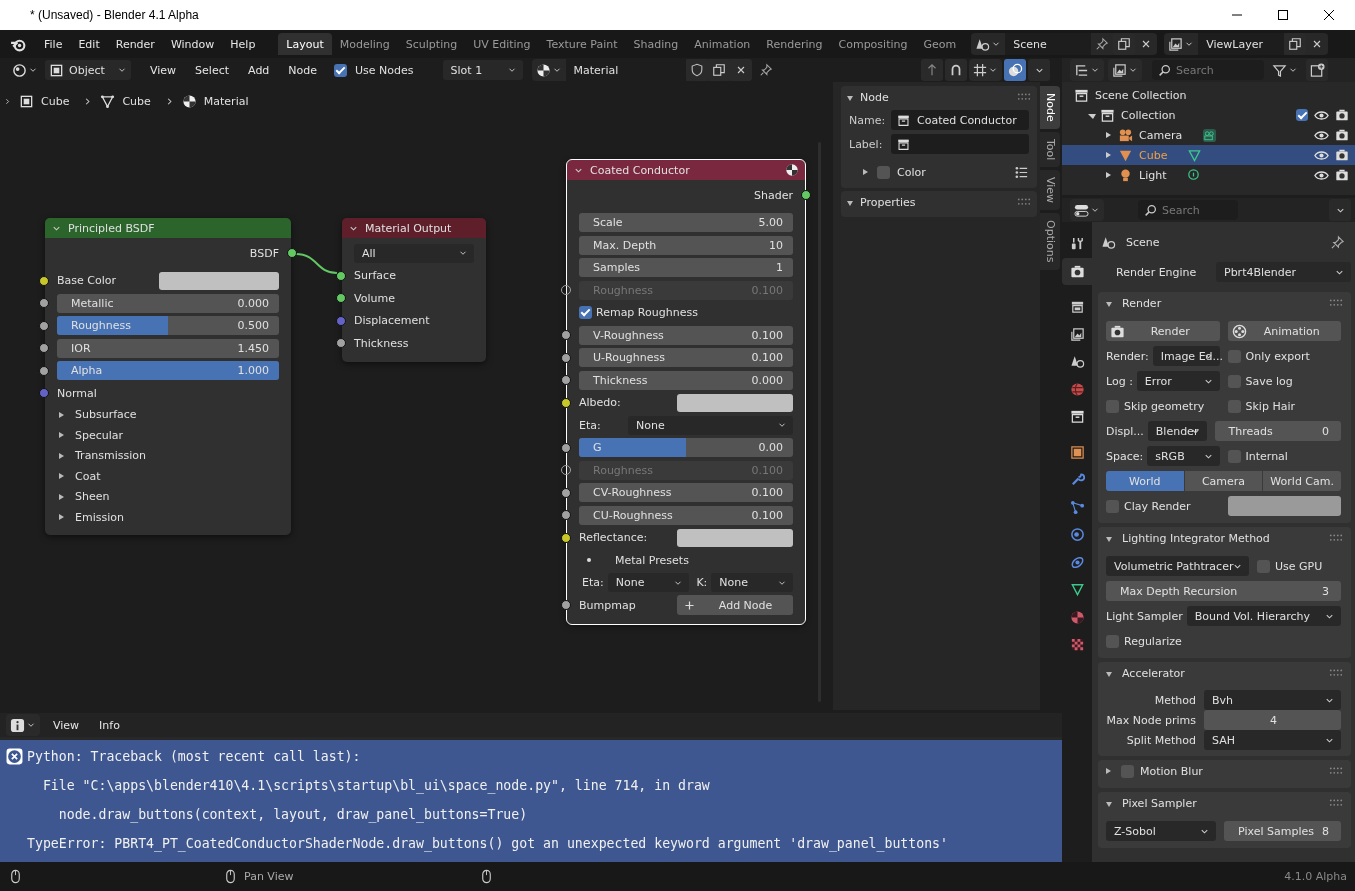  I want to click on menu-item: Edit, so click(89, 44).